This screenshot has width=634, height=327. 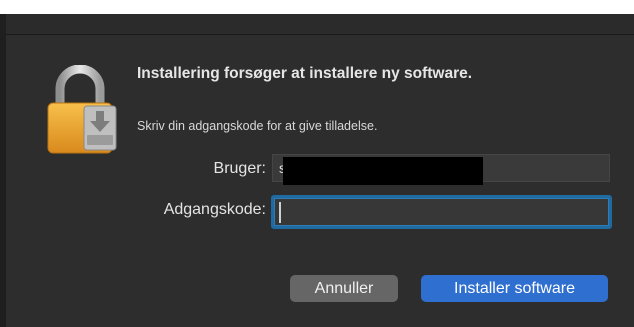 I want to click on password-input, so click(x=441, y=212).